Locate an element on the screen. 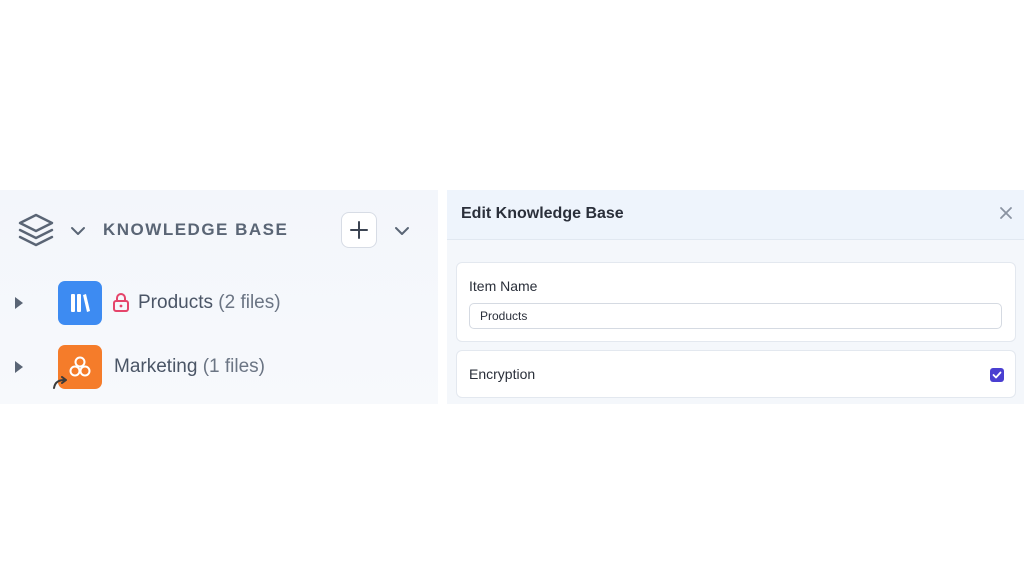 This screenshot has height=576, width=1024. check-icon is located at coordinates (997, 375).